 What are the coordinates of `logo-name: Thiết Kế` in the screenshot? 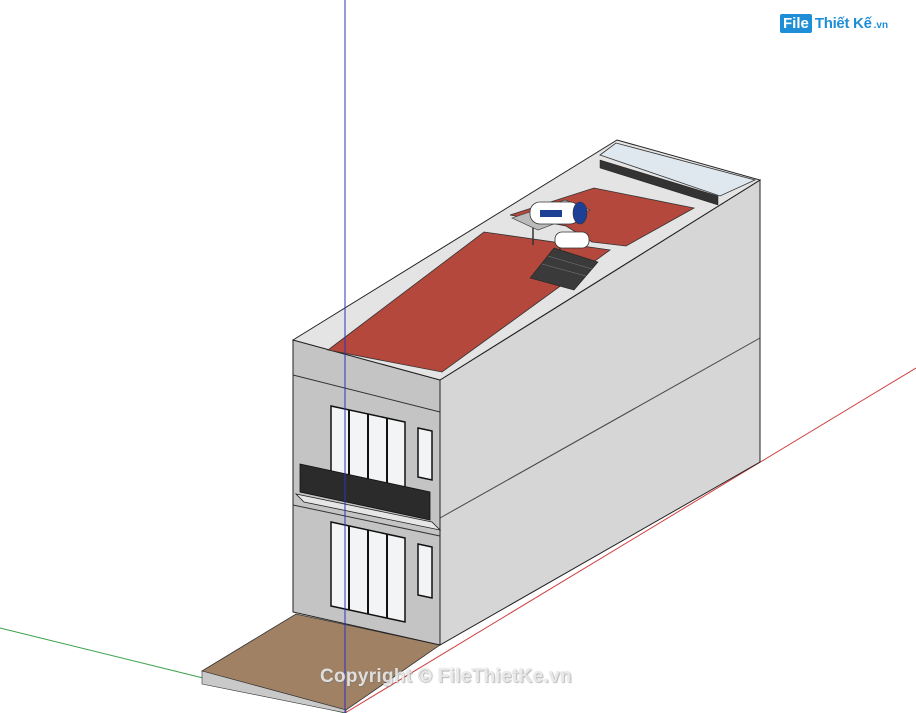 It's located at (843, 23).